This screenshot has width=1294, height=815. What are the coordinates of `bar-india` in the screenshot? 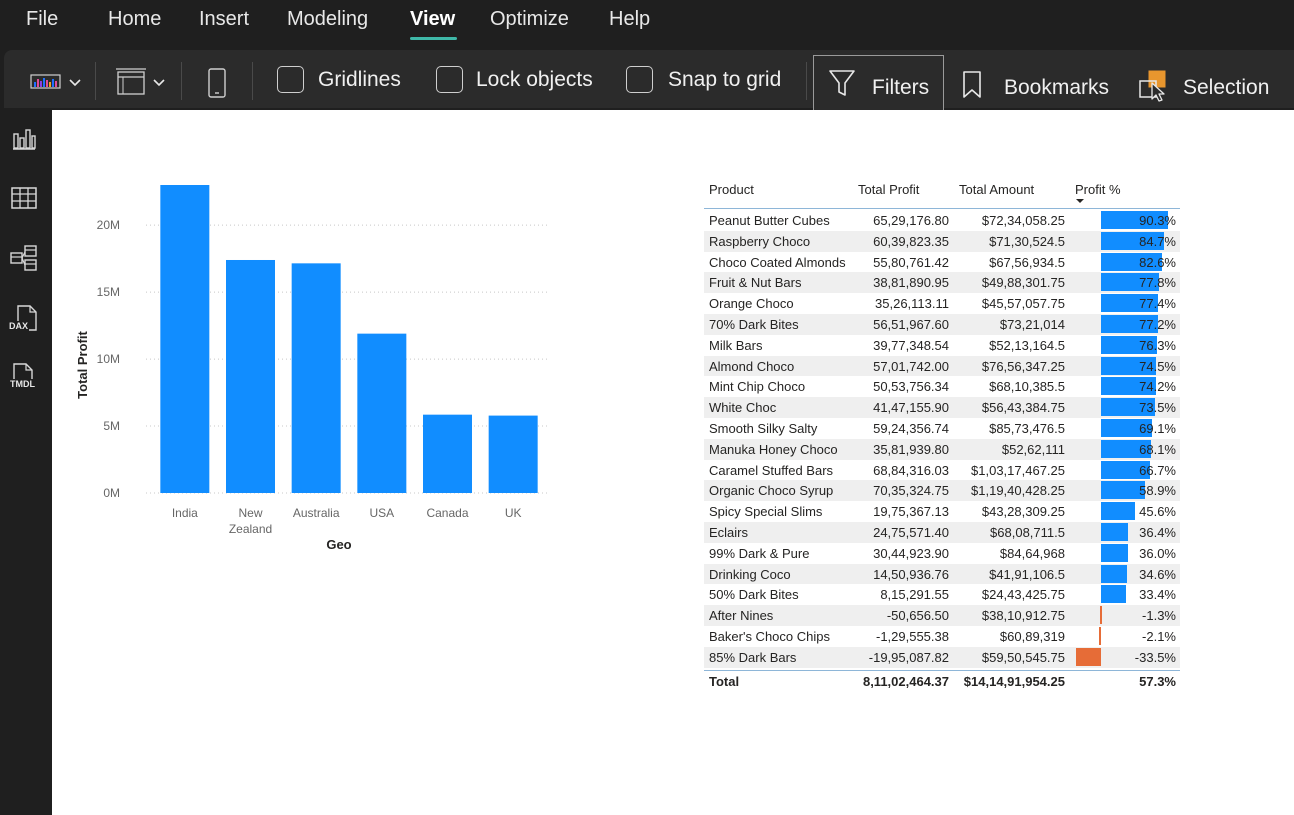 It's located at (185, 339).